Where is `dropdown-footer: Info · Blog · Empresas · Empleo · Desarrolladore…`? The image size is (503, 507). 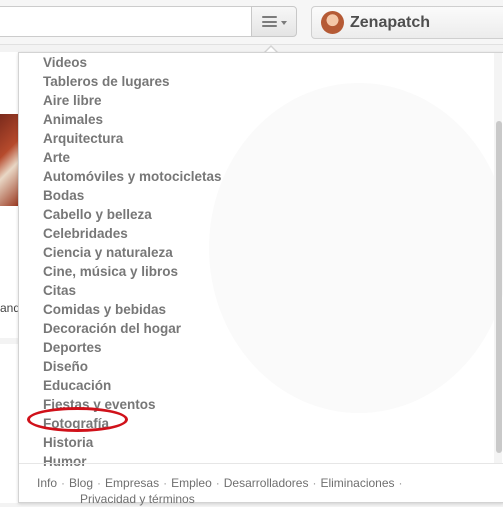
dropdown-footer: Info · Blog · Empresas · Empleo · Desarrolladore… is located at coordinates (220, 491).